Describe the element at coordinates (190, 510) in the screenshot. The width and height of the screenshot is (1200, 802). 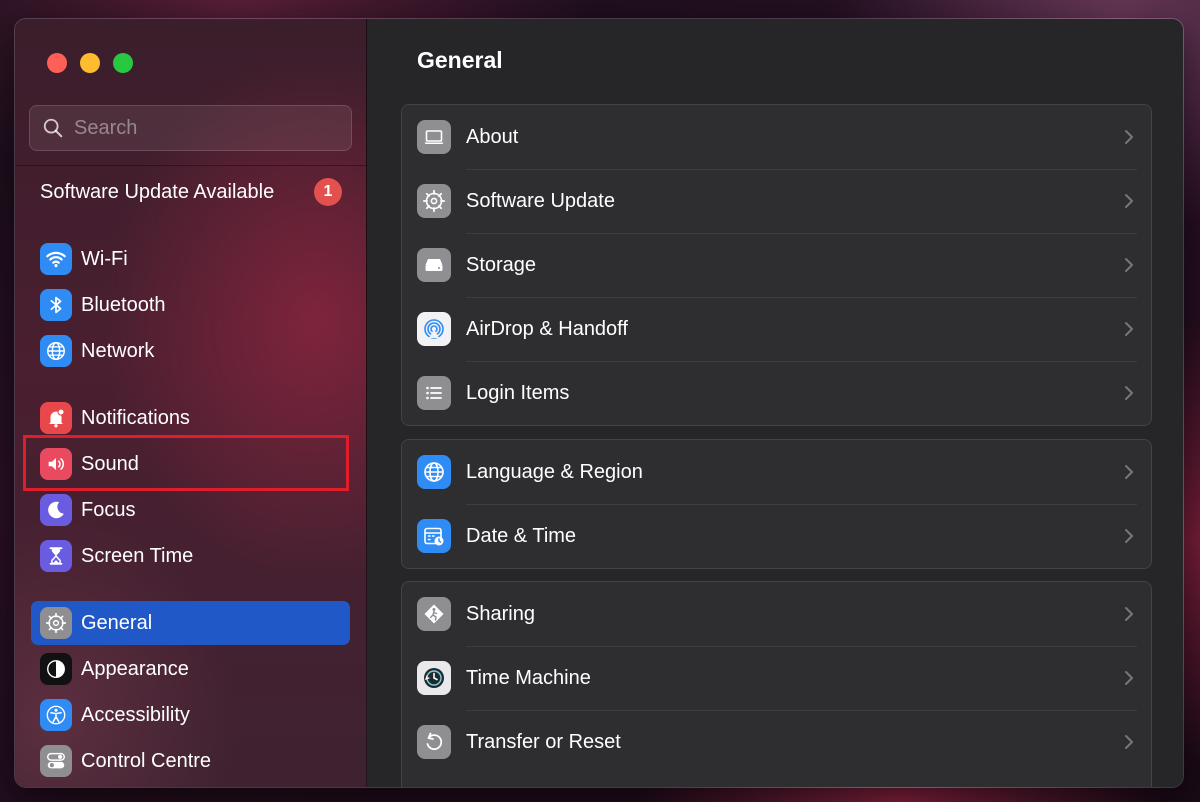
I see `sidebar-item-focus: Focus` at that location.